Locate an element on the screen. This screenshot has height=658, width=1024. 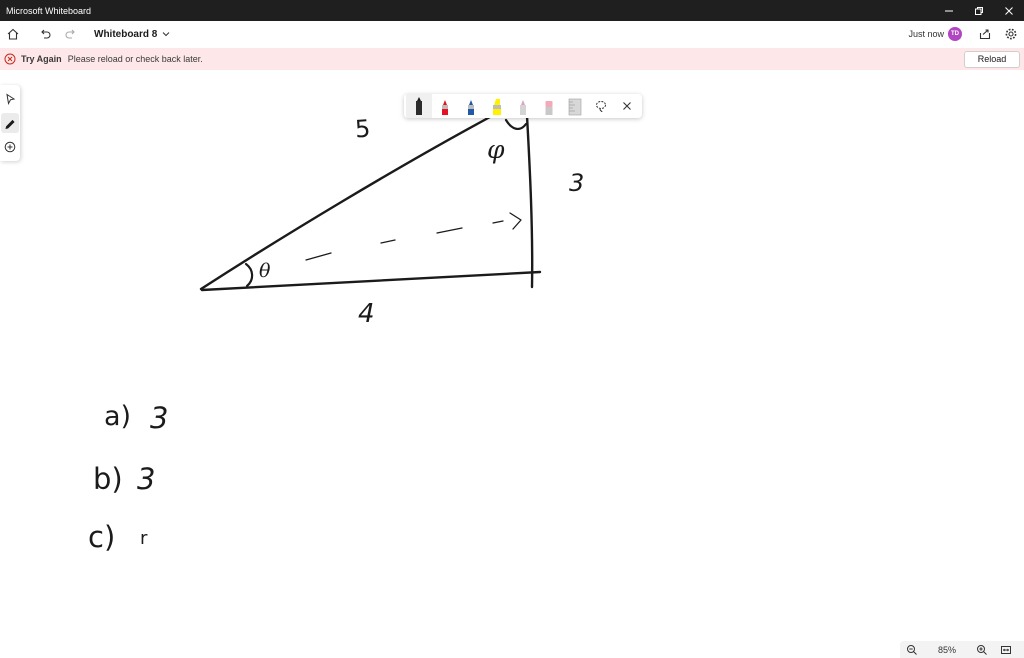
home-icon is located at coordinates (13, 34).